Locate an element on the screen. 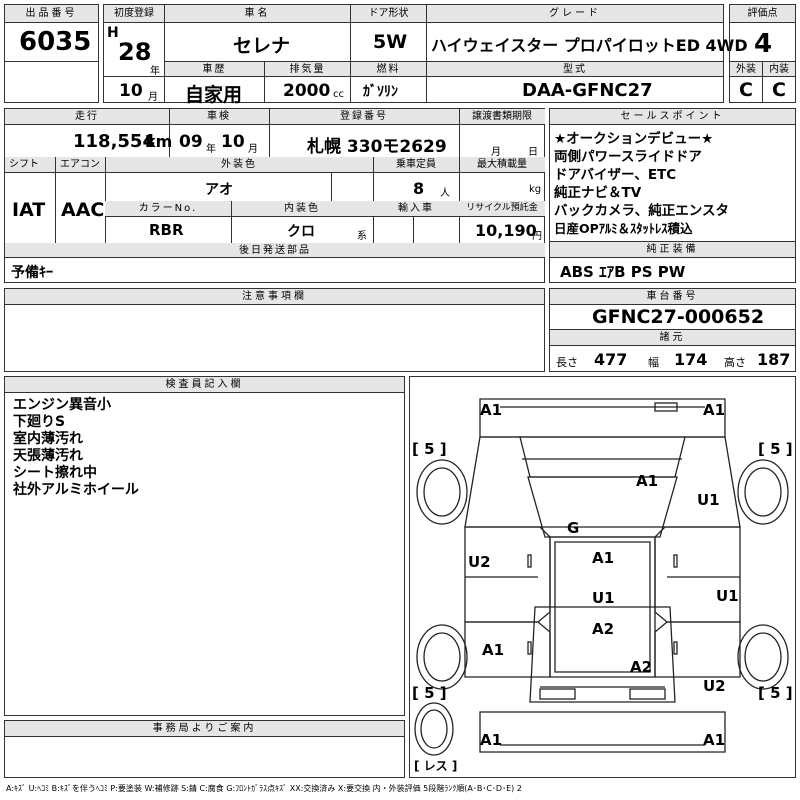 Image resolution: width=800 pixels, height=800 pixels. height: 187 is located at coordinates (774, 359).